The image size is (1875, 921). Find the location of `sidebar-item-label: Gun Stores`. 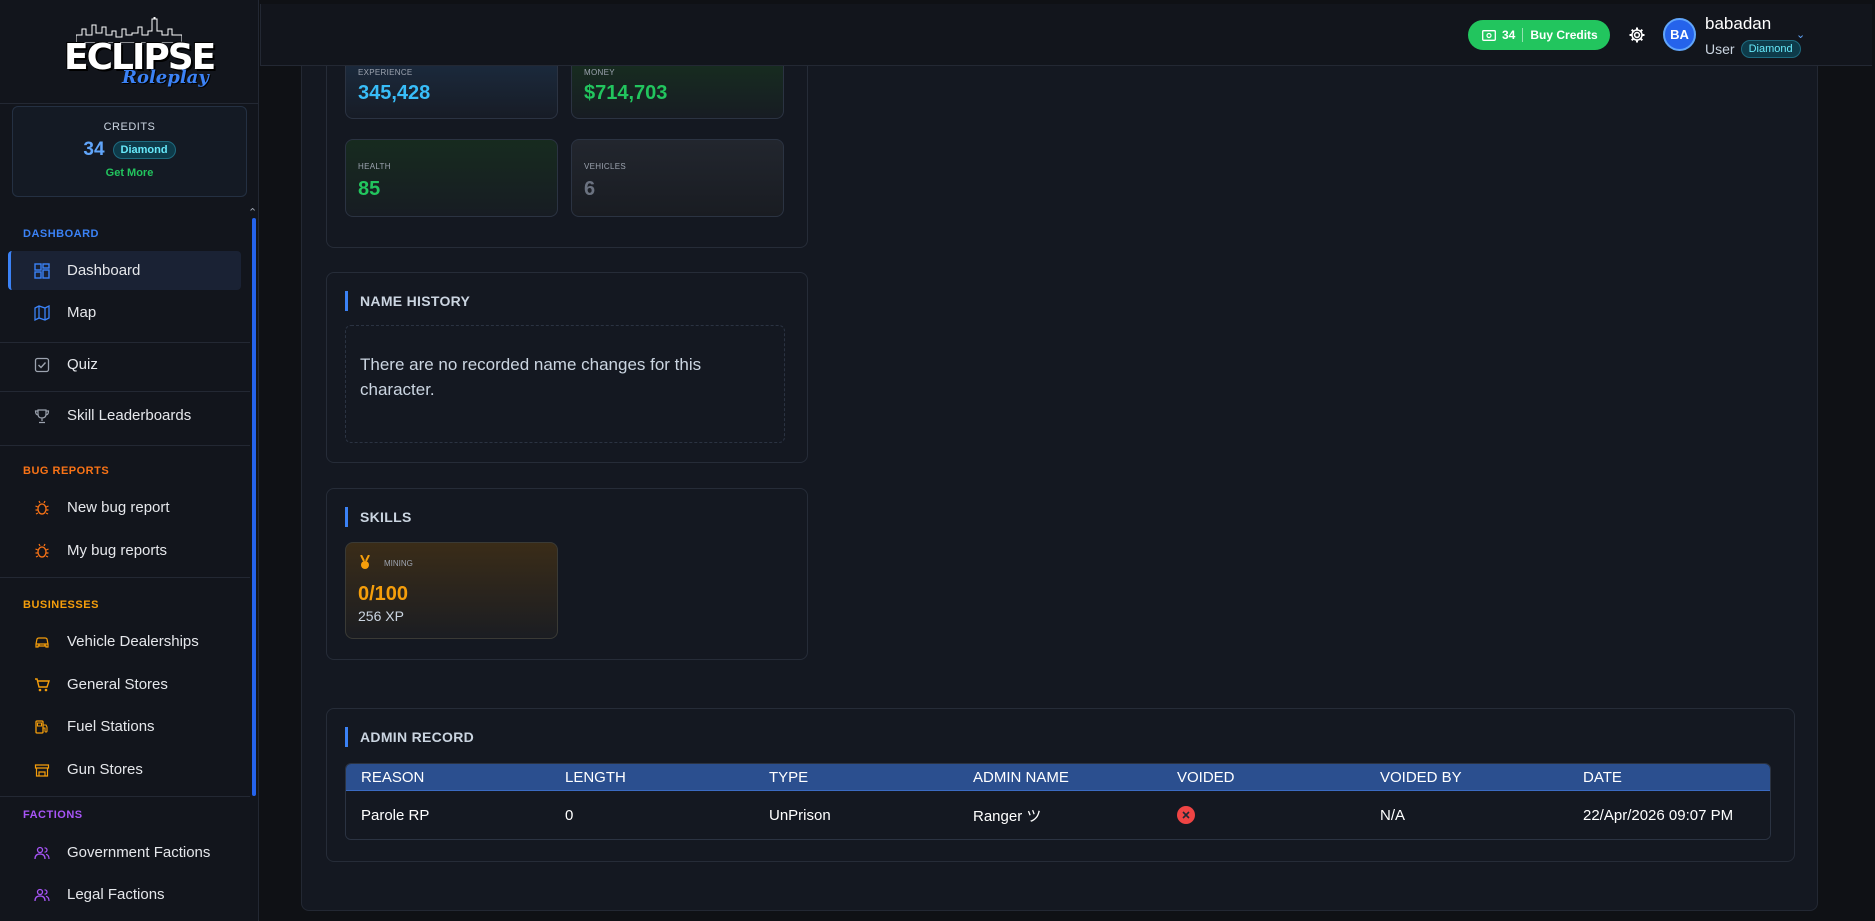

sidebar-item-label: Gun Stores is located at coordinates (105, 769).